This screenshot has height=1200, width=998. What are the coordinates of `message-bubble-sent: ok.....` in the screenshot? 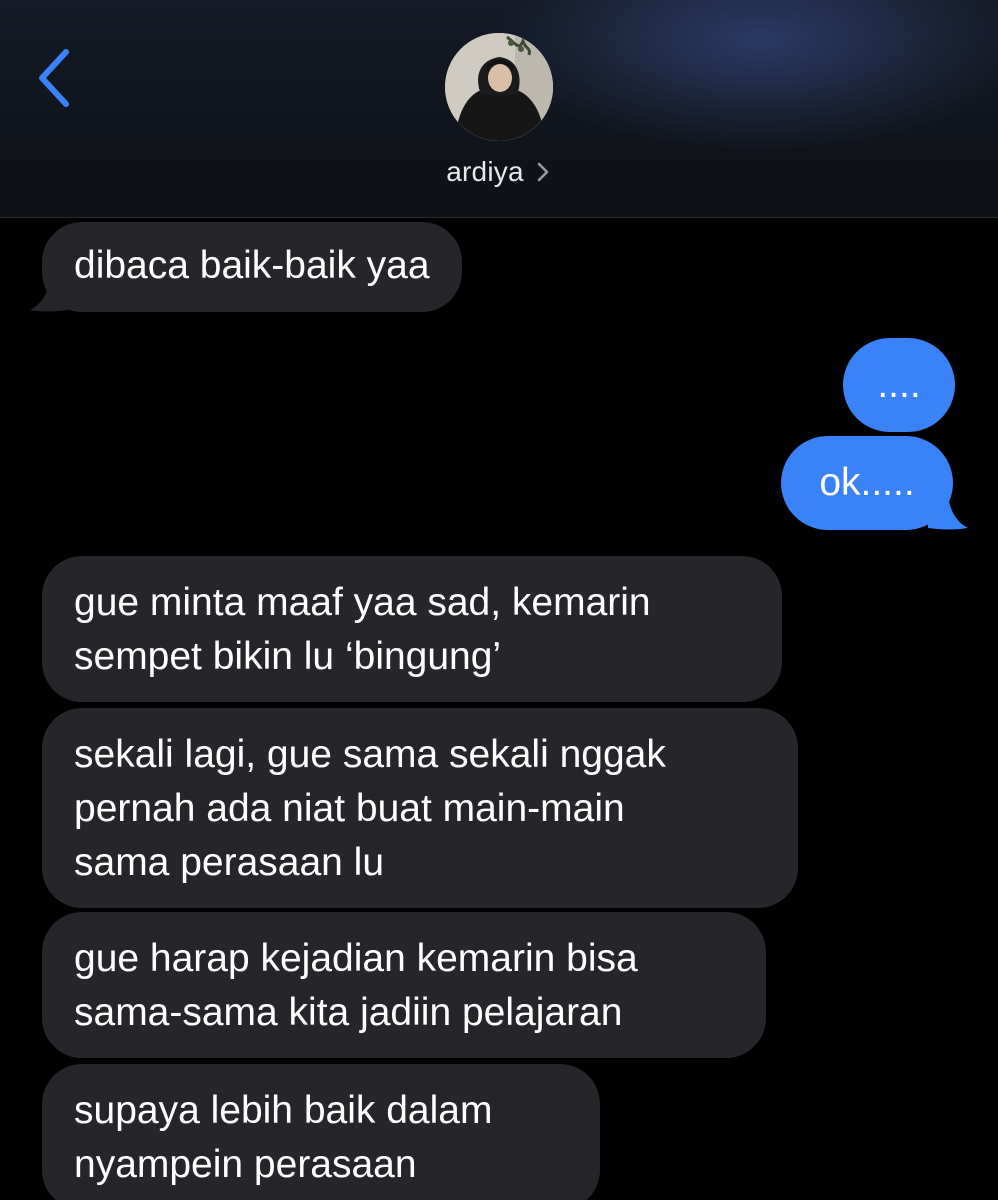 It's located at (867, 483).